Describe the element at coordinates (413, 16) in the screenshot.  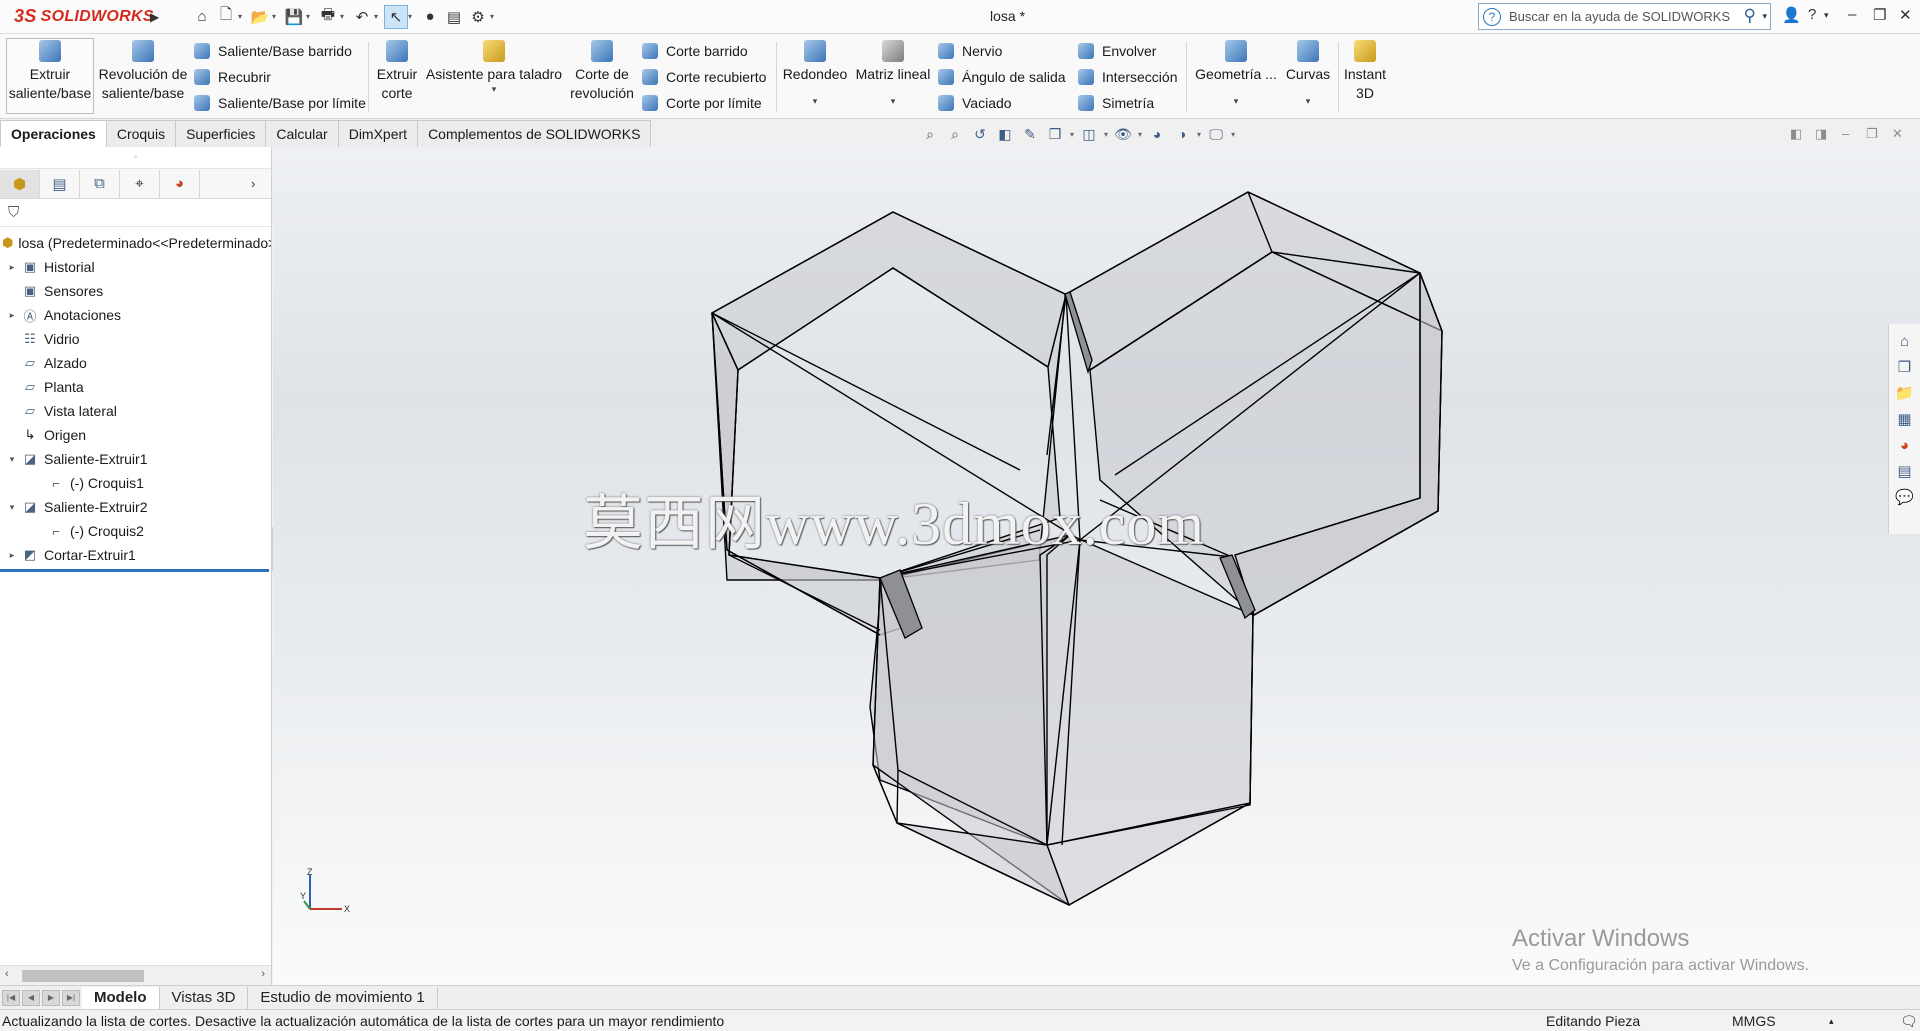
I see `select-dropdown-icon: ▾` at that location.